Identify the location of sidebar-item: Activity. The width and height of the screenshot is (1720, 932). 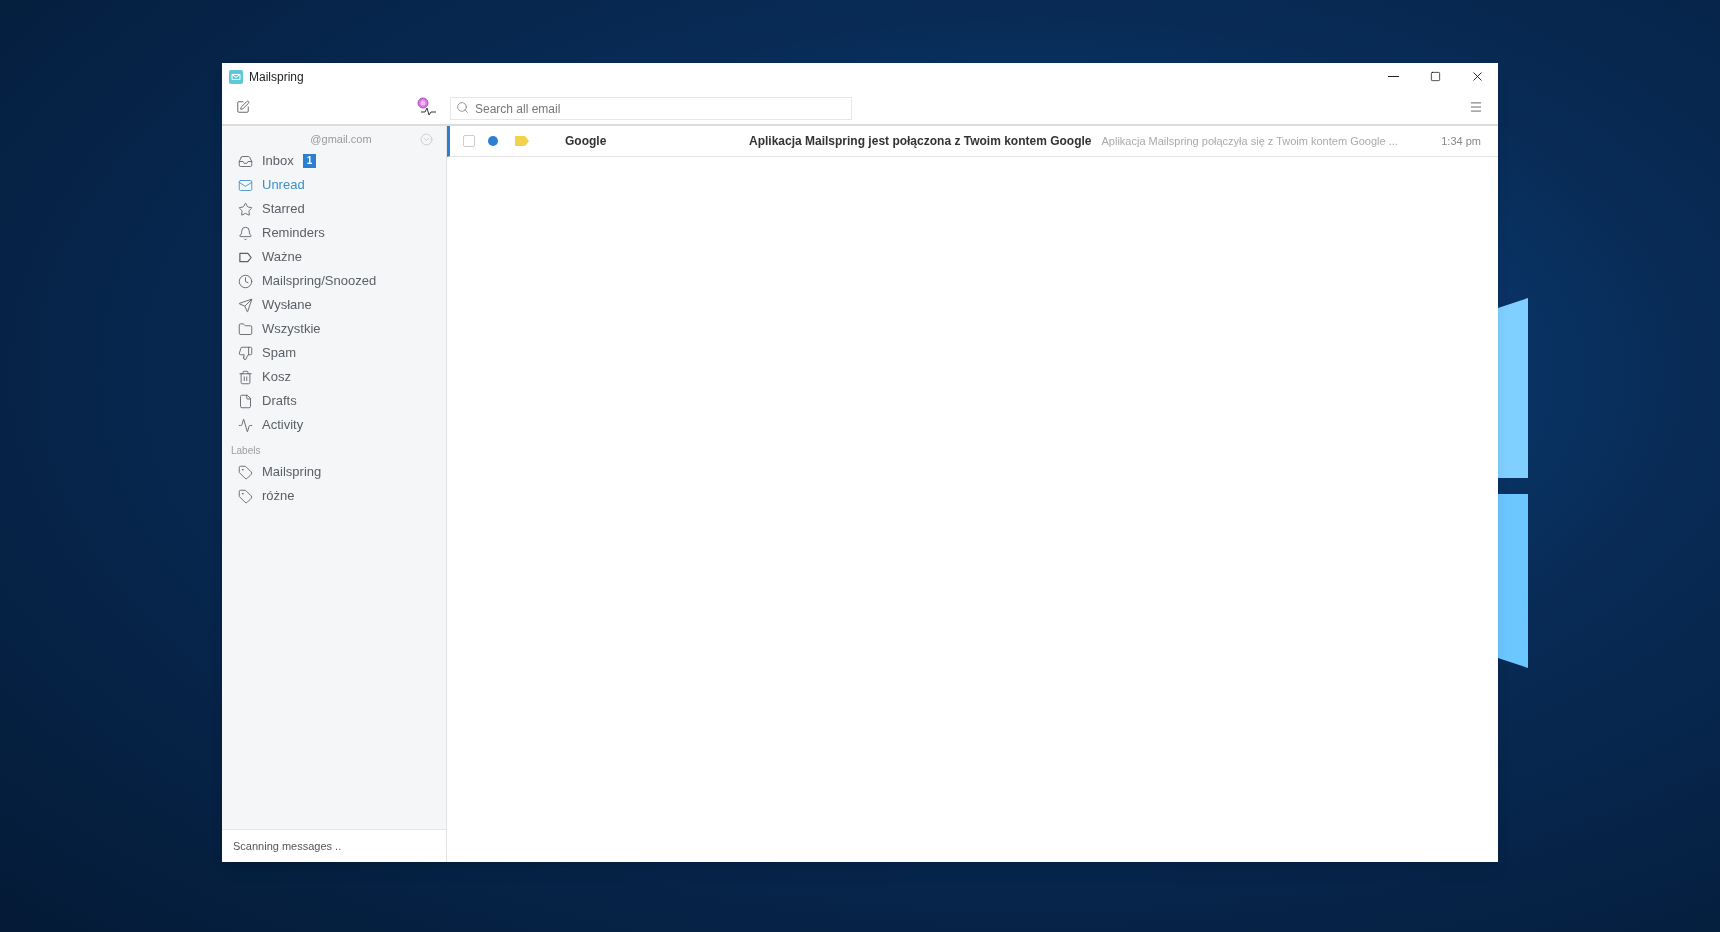
(334, 425).